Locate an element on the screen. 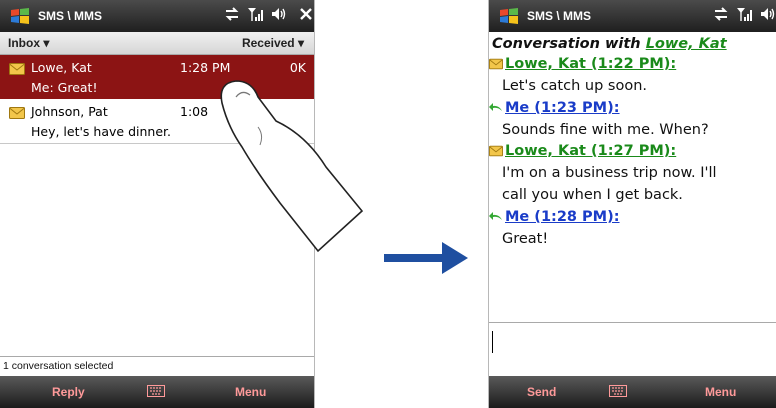 The height and width of the screenshot is (408, 776). message-sender: Lowe, Kat is located at coordinates (61, 67).